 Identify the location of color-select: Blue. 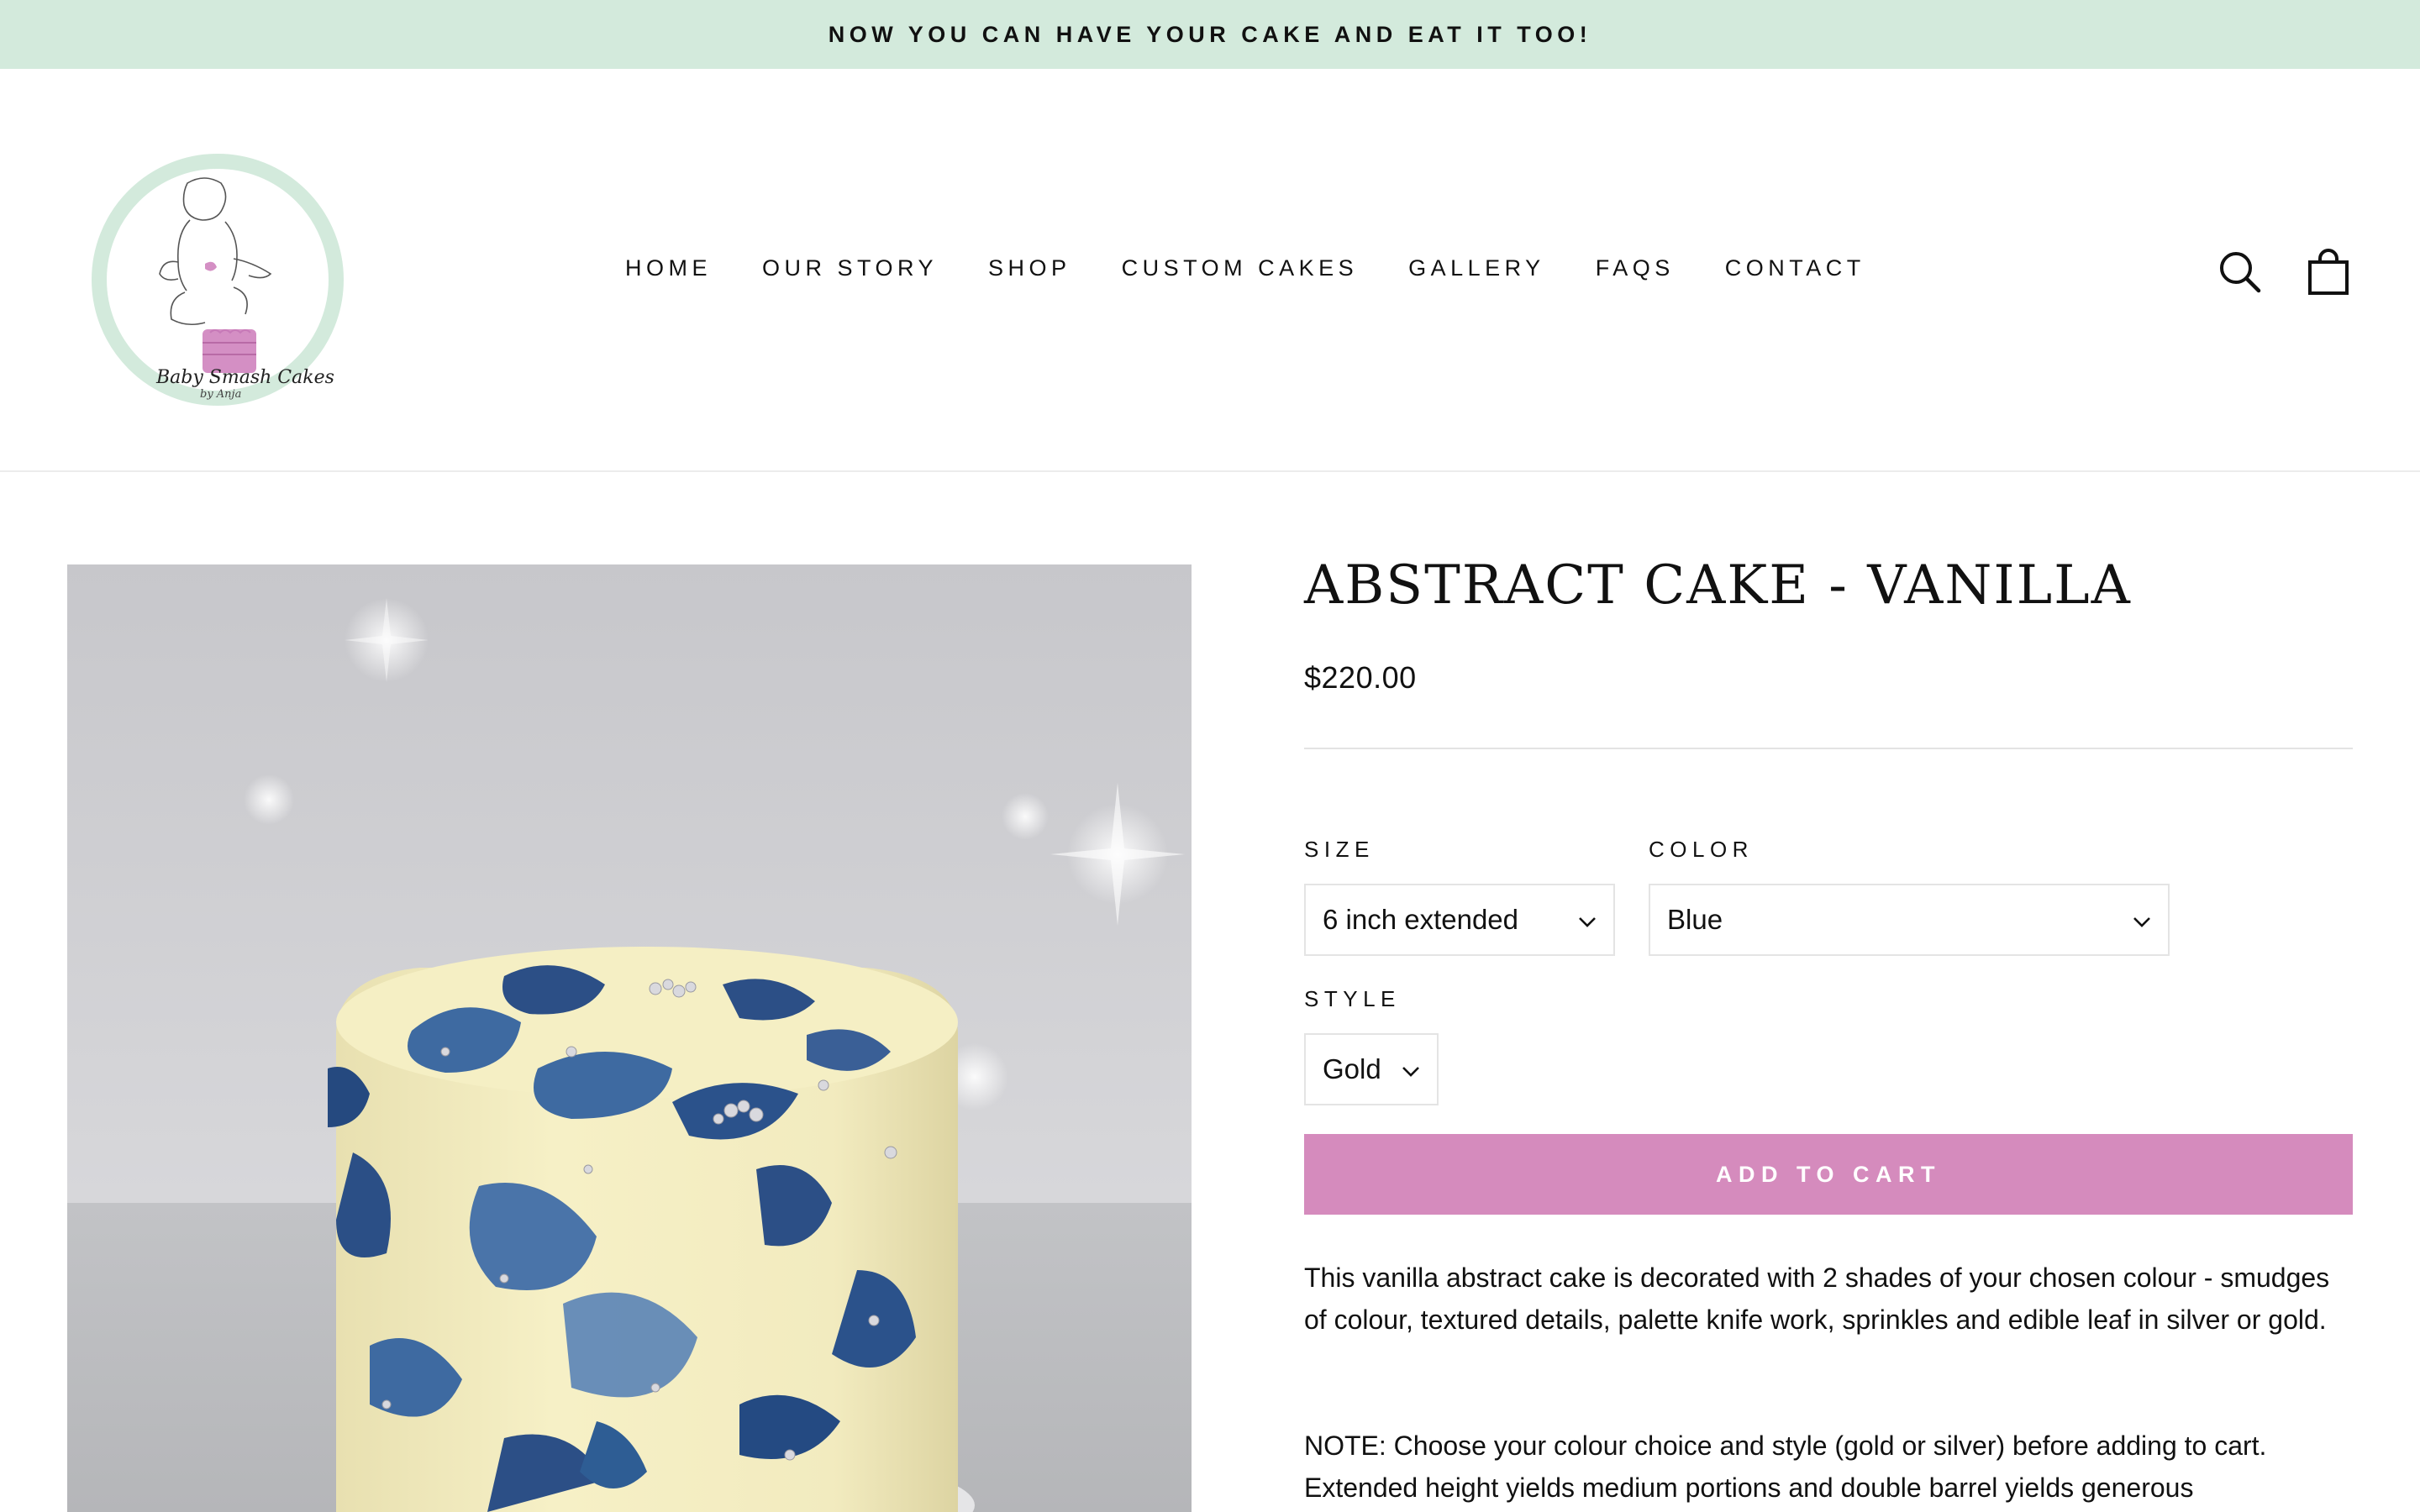
(1910, 920).